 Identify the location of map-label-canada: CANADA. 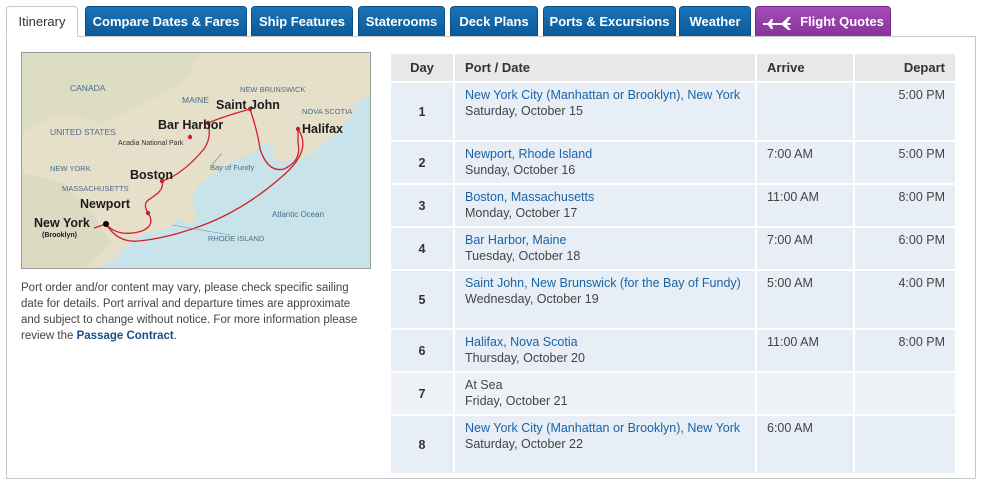
(88, 88).